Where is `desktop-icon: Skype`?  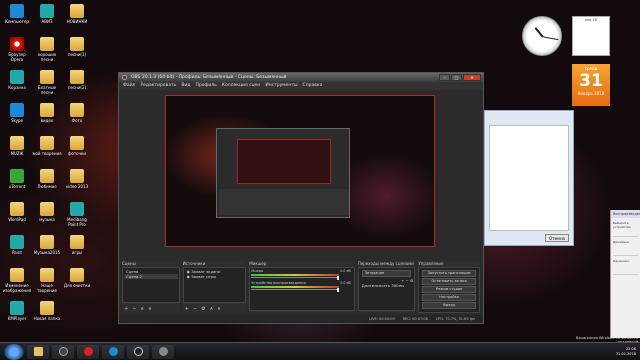 desktop-icon: Skype is located at coordinates (17, 113).